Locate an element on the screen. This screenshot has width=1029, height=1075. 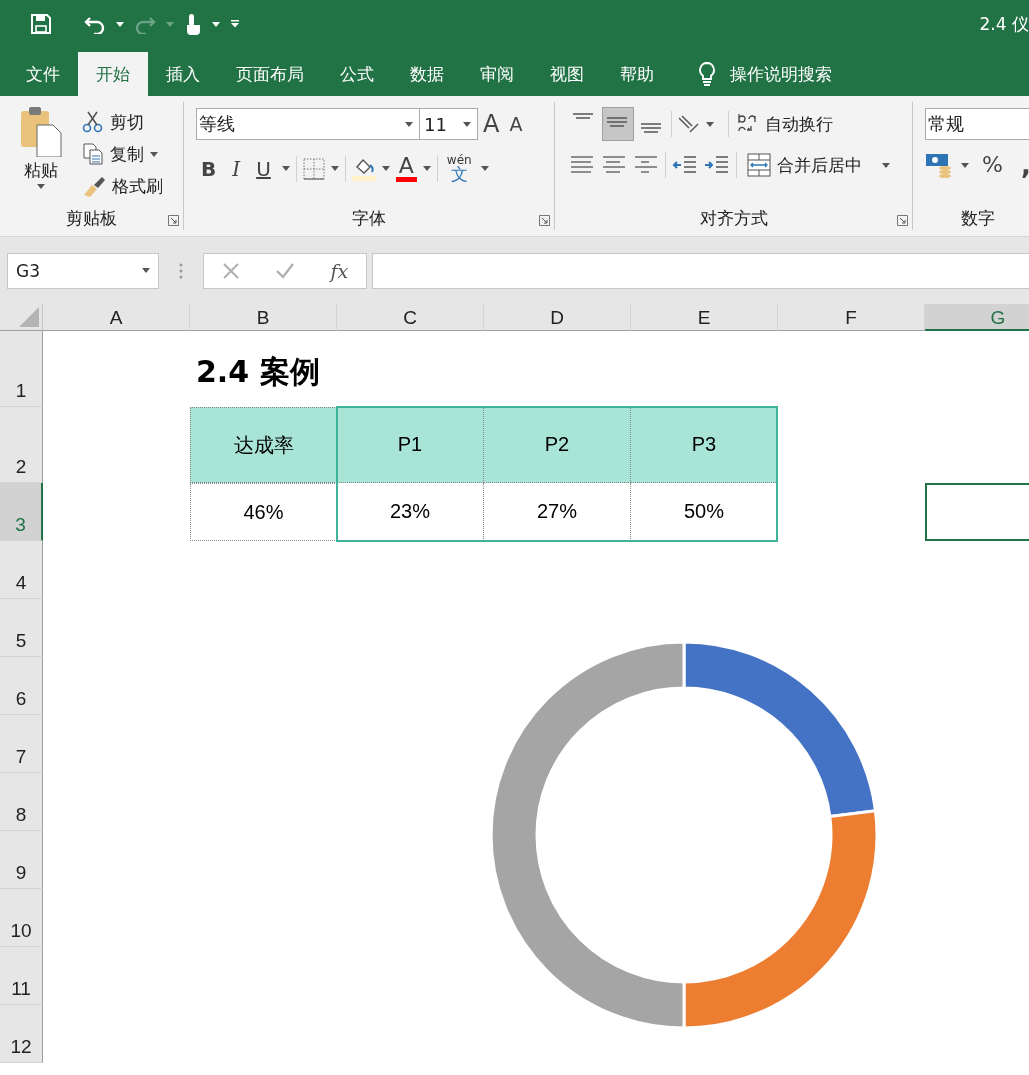
column-header: B is located at coordinates (263, 317).